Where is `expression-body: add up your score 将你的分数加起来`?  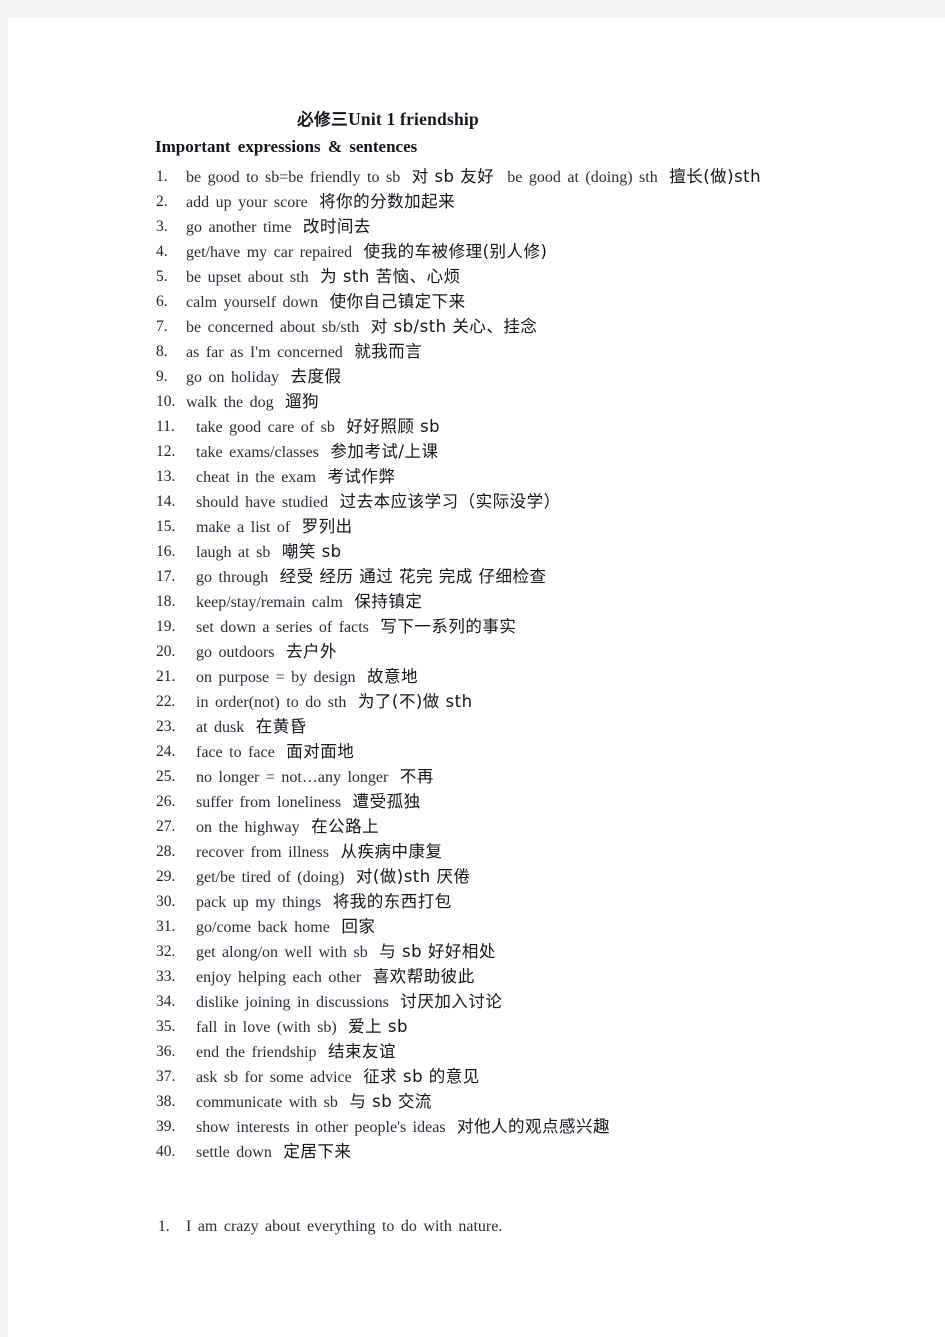
expression-body: add up your score 将你的分数加起来 is located at coordinates (320, 202).